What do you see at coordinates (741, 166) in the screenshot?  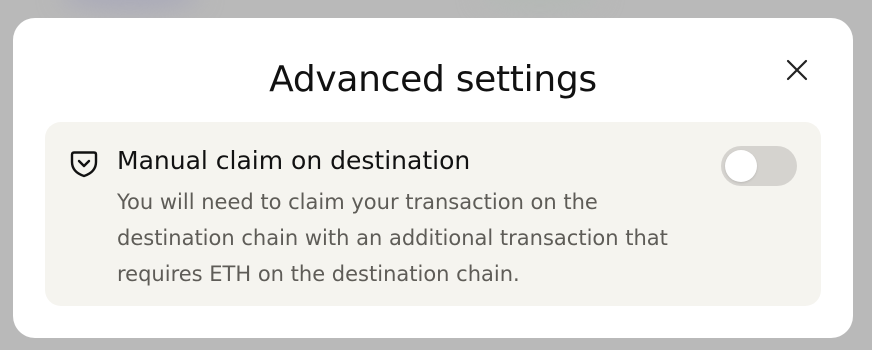 I see `toggle-knob` at bounding box center [741, 166].